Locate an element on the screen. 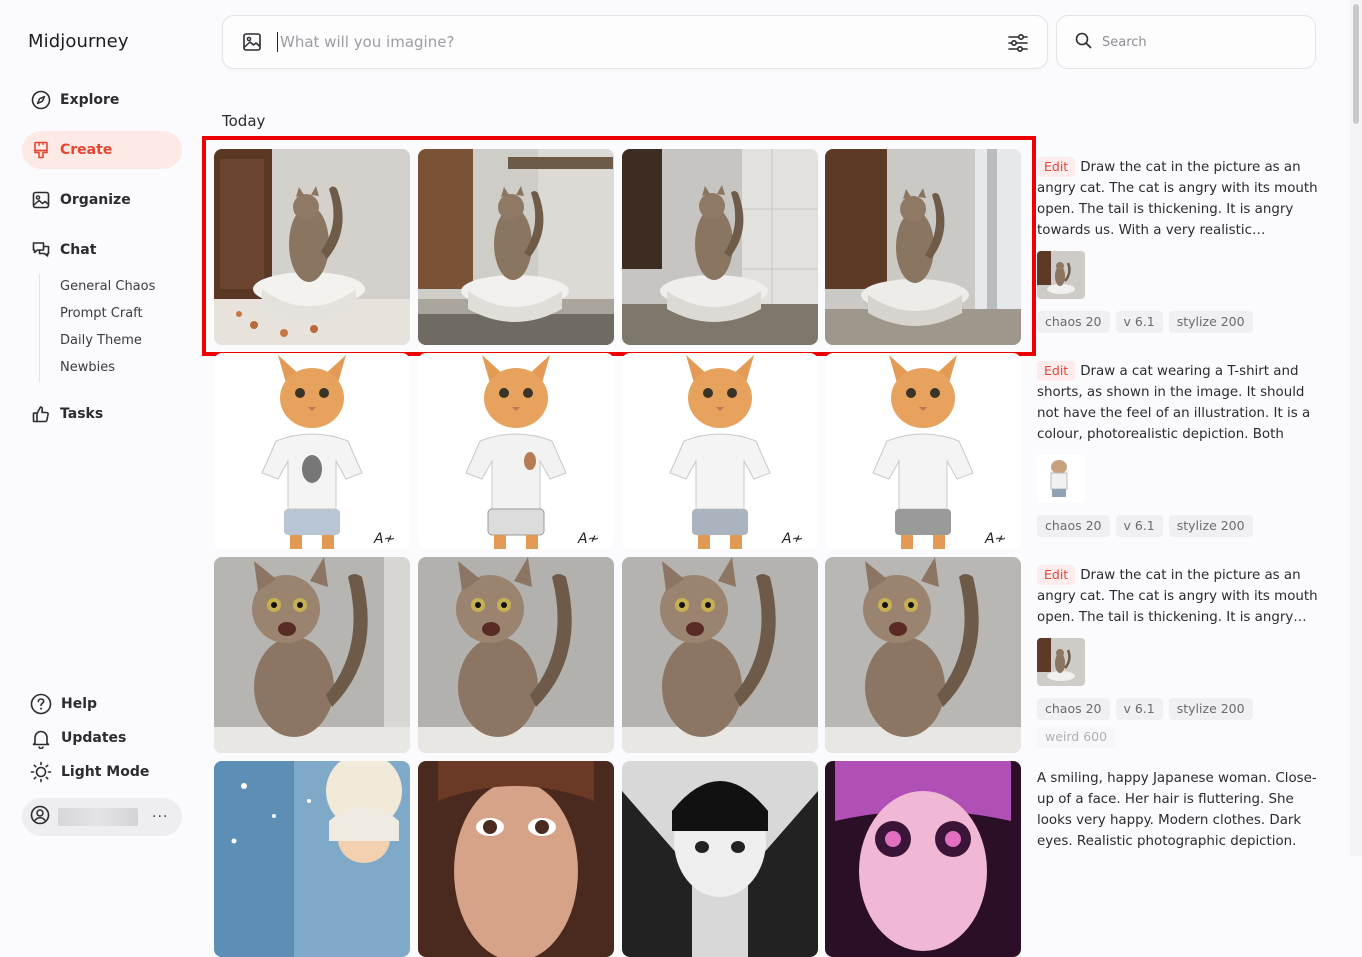  bell-icon is located at coordinates (41, 738).